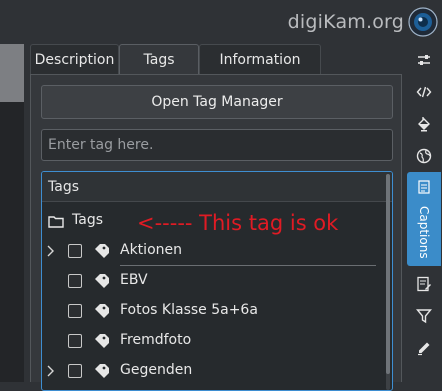 This screenshot has width=442, height=391. I want to click on captions-icon, so click(424, 187).